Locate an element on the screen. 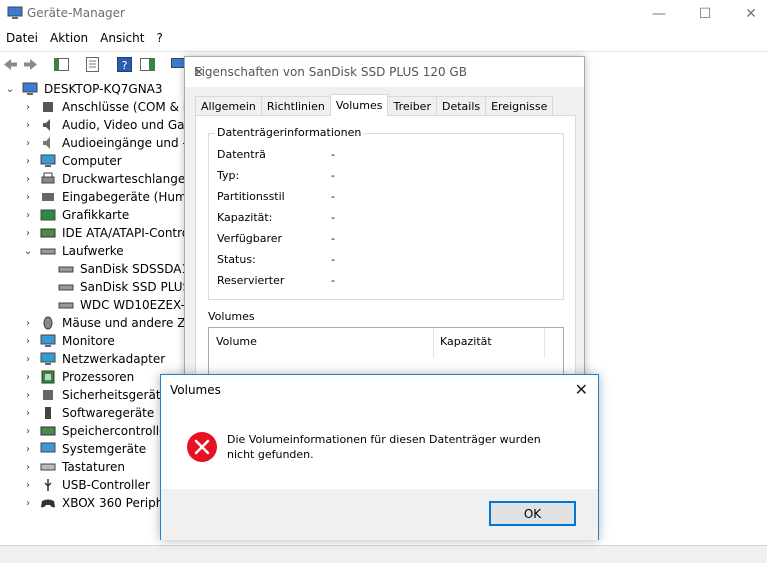 This screenshot has width=767, height=563. volumes-column-capacity: Kapazität is located at coordinates (466, 341).